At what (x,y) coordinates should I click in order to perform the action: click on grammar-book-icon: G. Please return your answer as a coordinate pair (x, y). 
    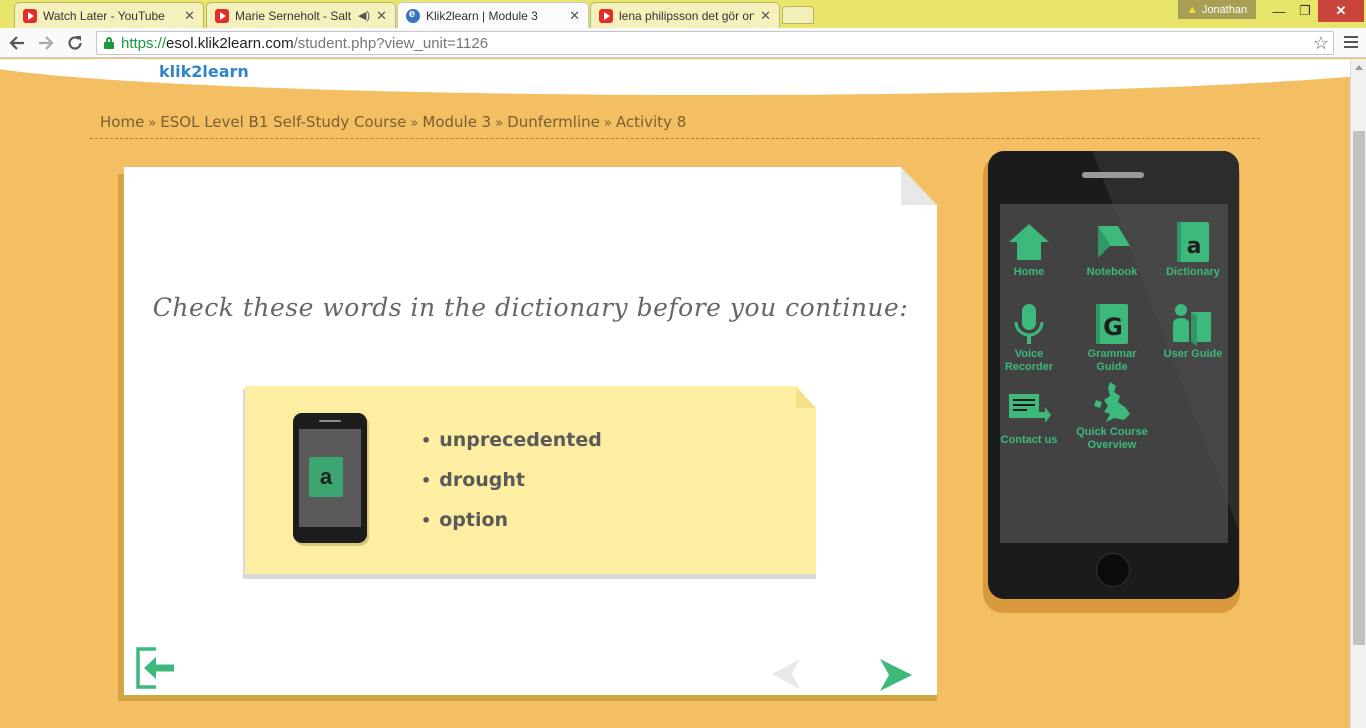
    Looking at the image, I should click on (1112, 324).